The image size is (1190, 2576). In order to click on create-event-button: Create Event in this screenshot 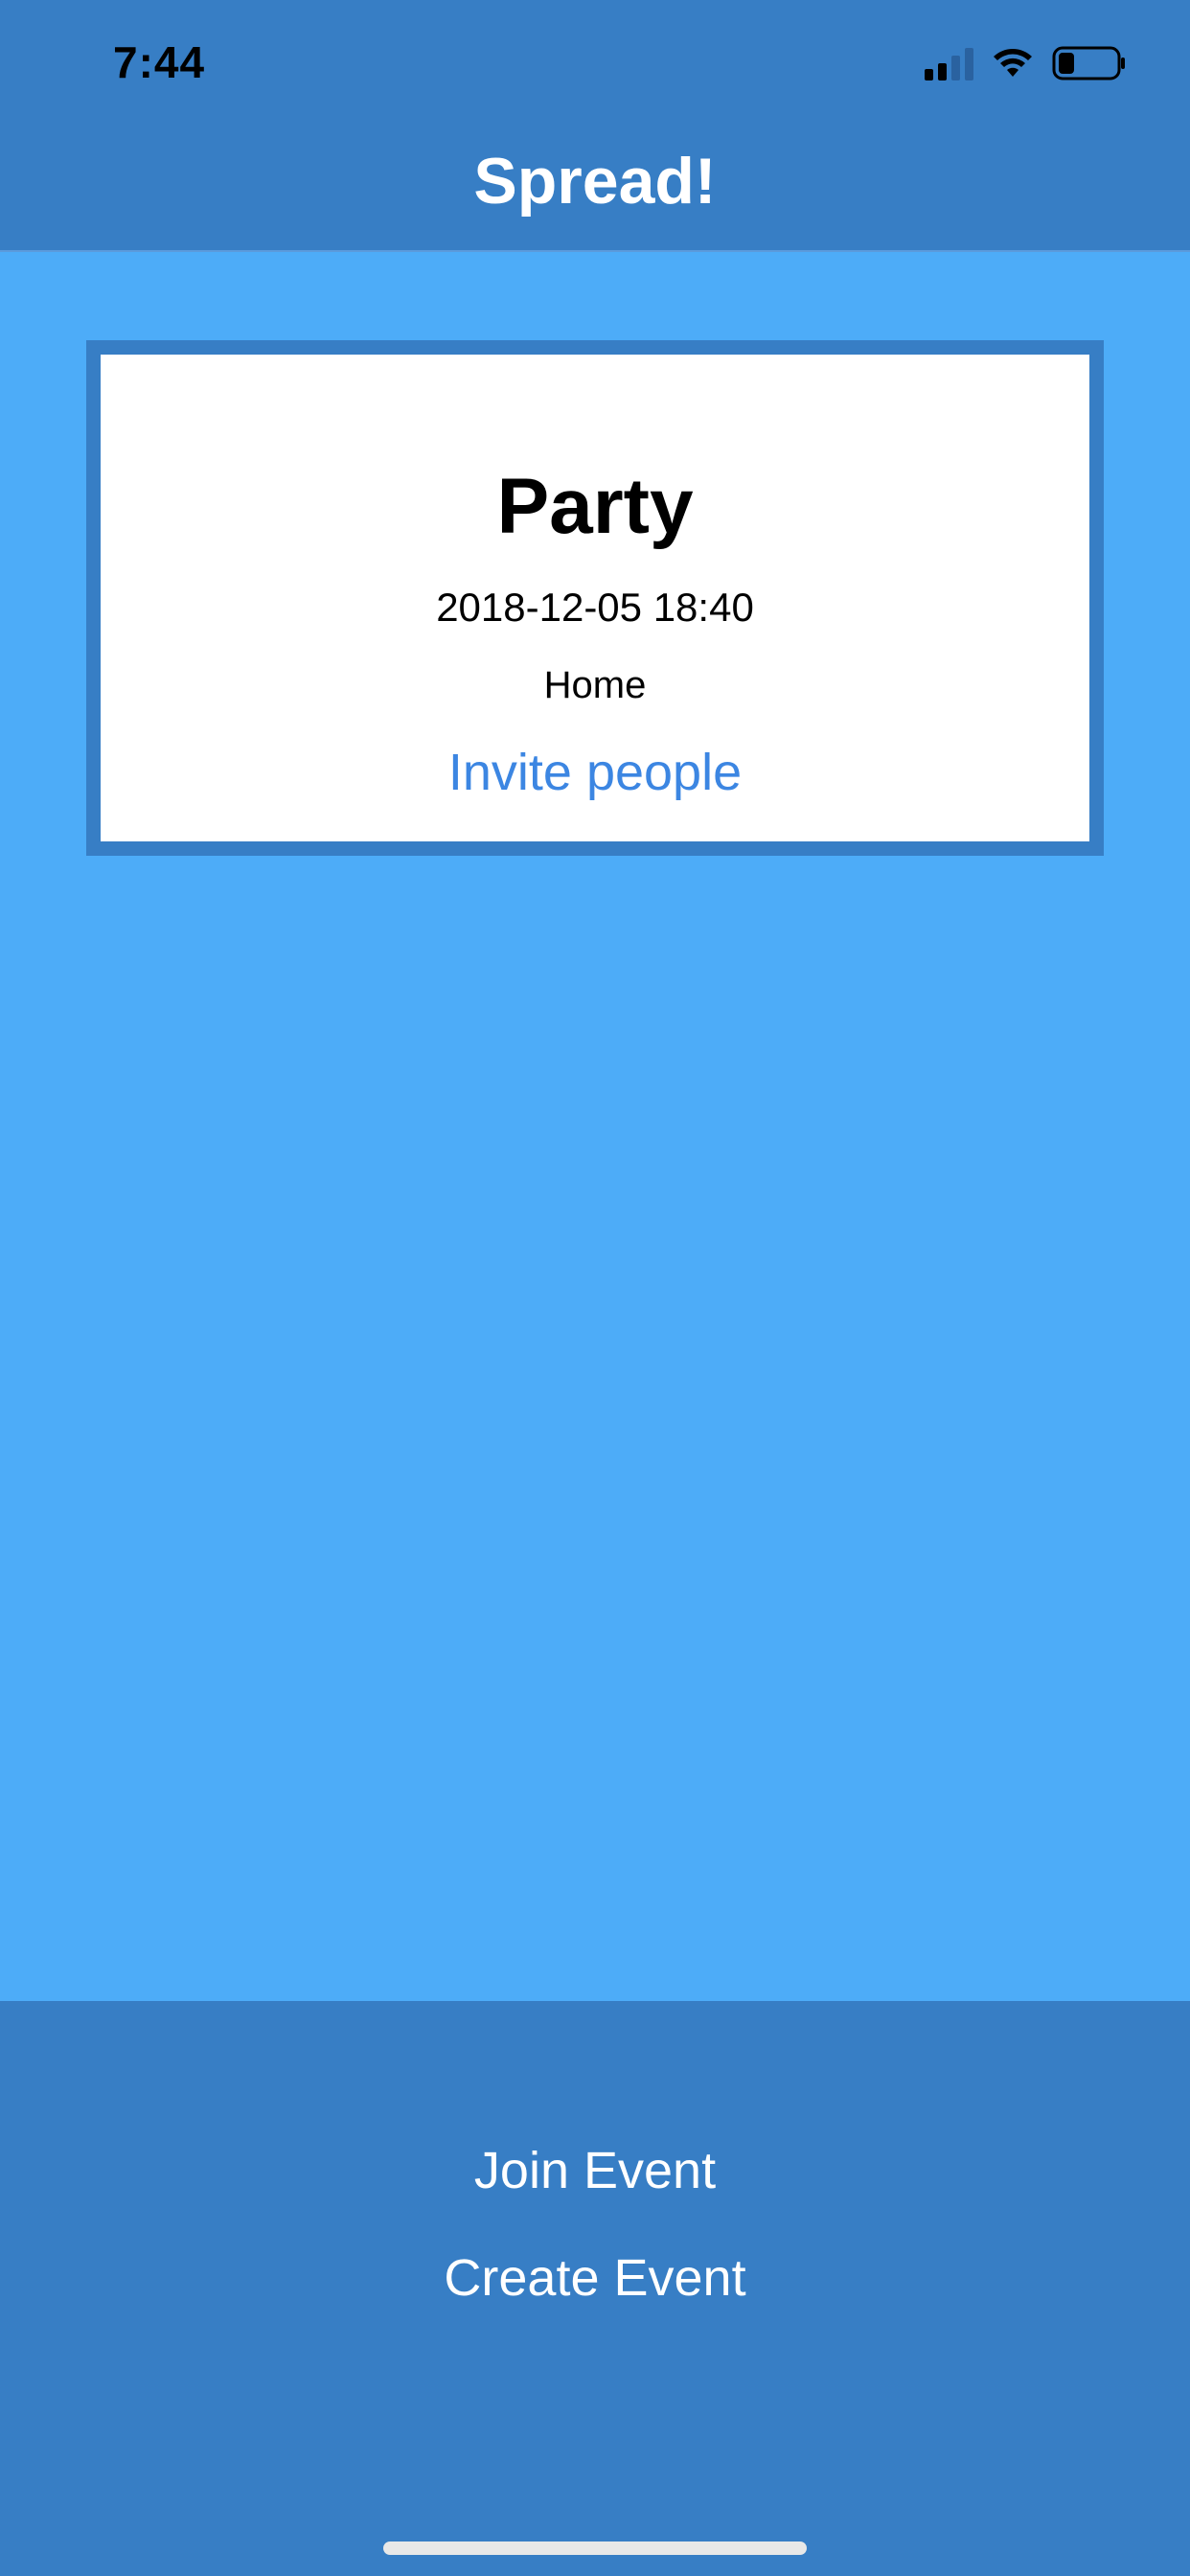, I will do `click(595, 2278)`.